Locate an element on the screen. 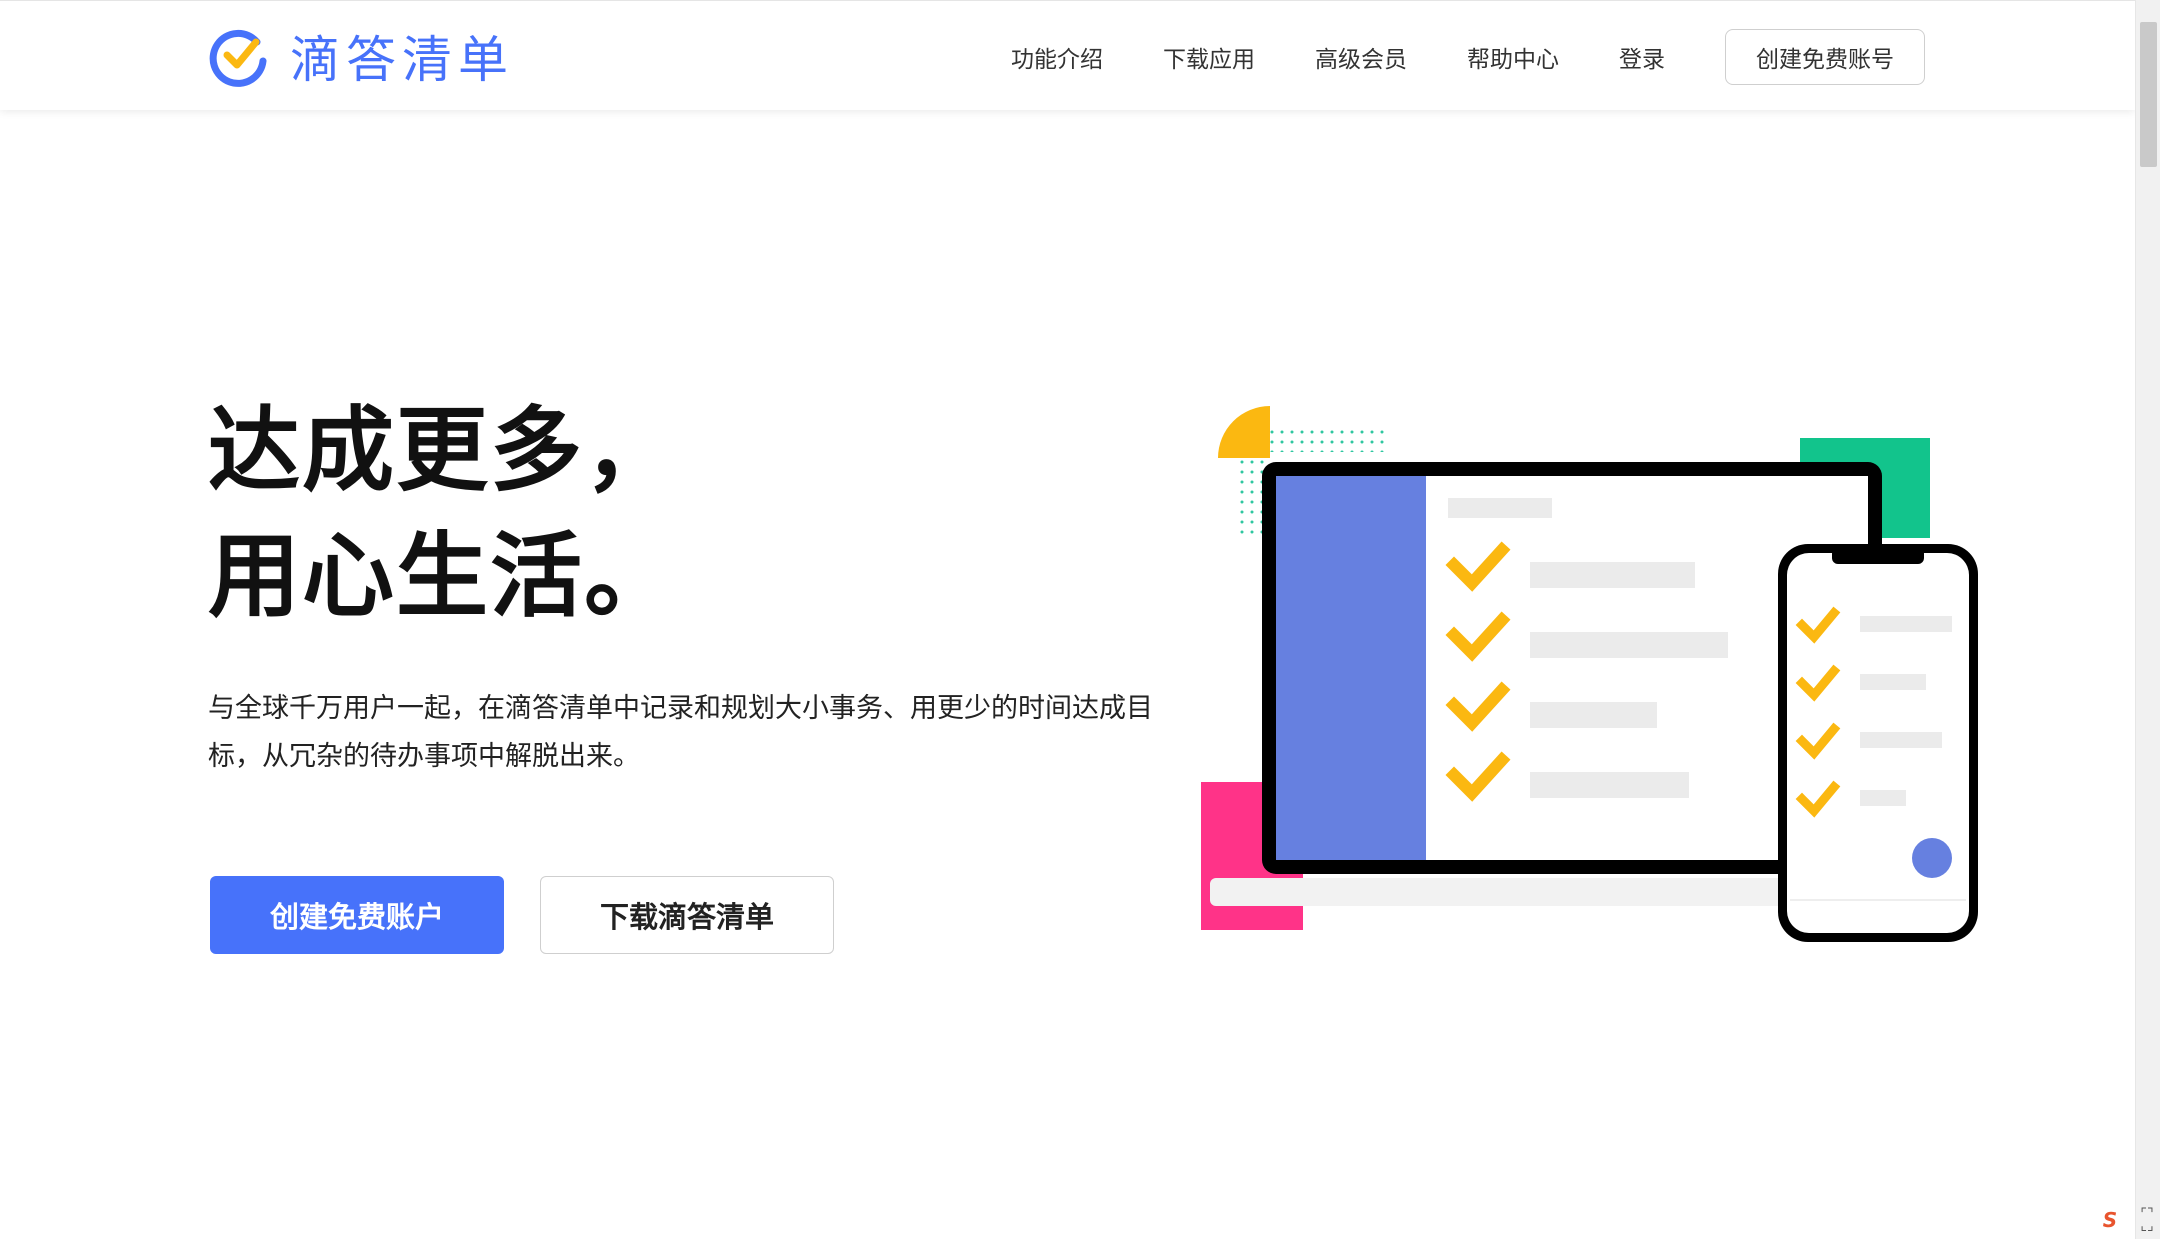 The width and height of the screenshot is (2160, 1239). brand-name: 滴答清单 is located at coordinates (402, 60).